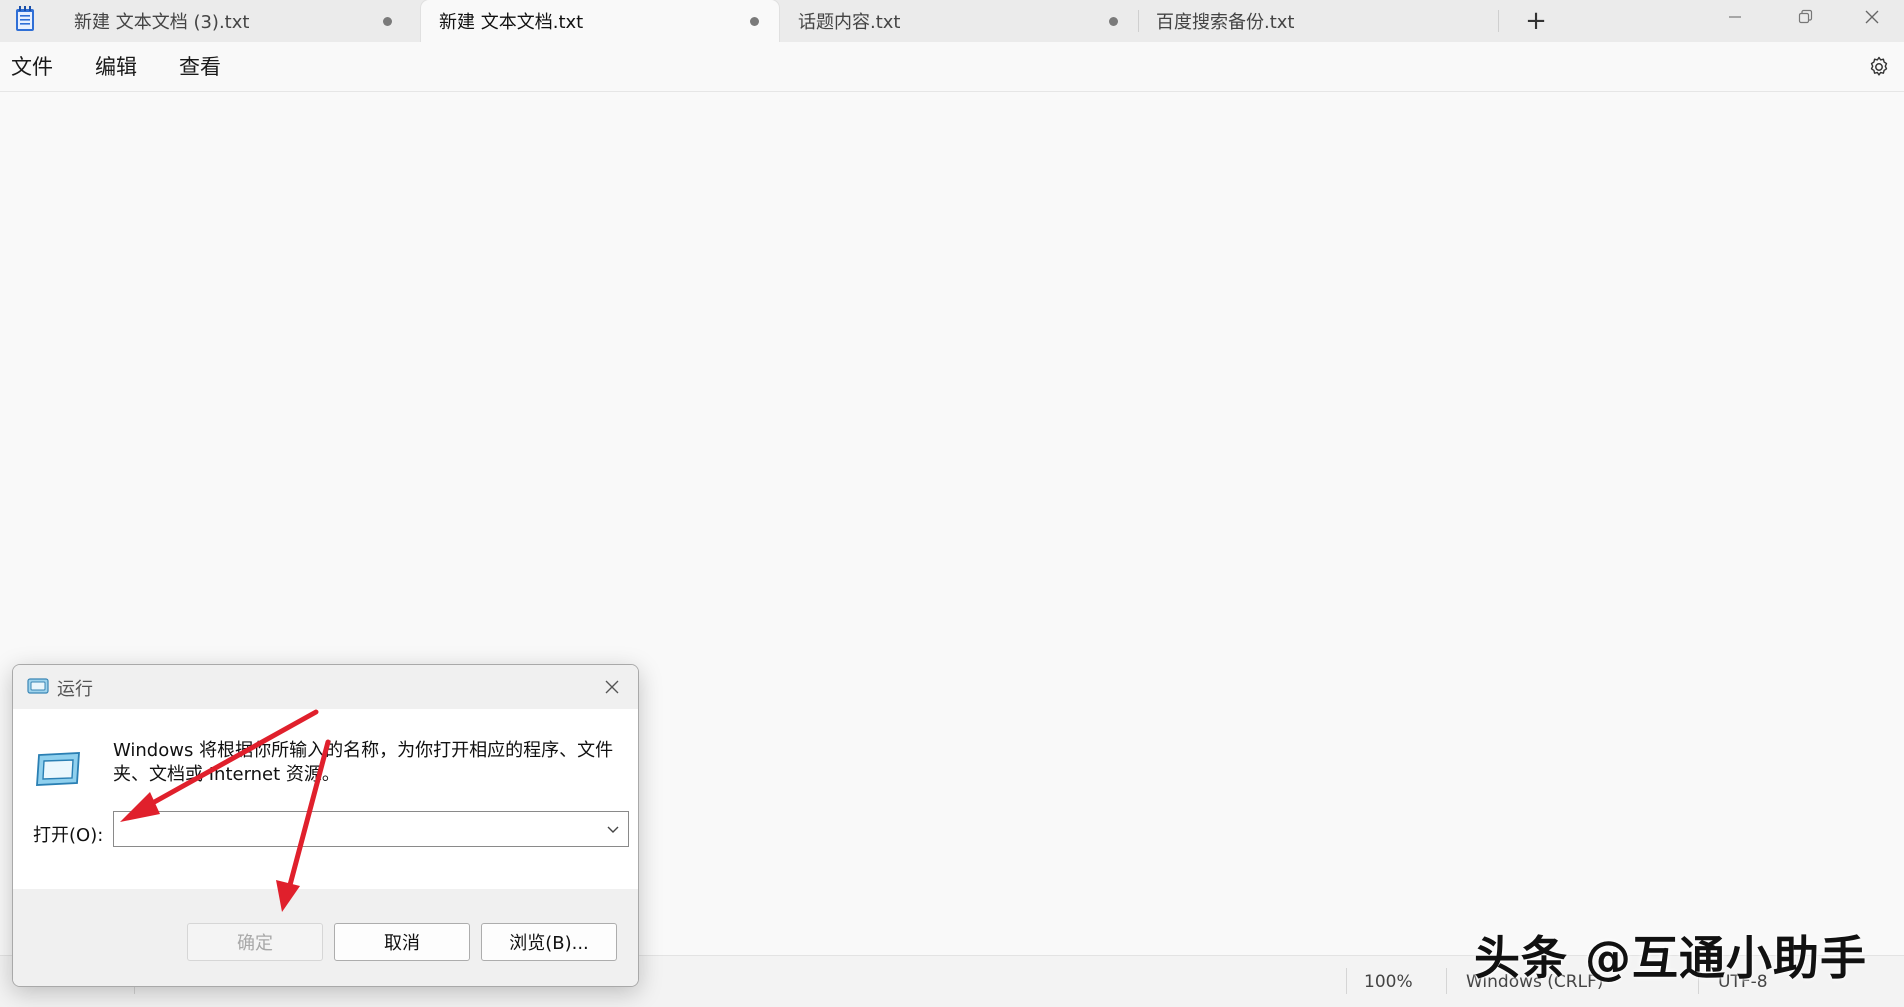 This screenshot has width=1904, height=1007. I want to click on run-program-icon, so click(58, 769).